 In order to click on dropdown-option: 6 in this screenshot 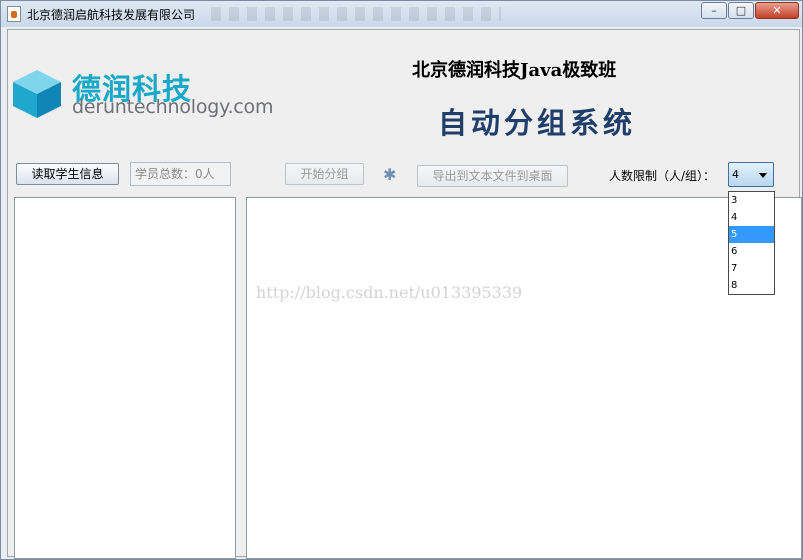, I will do `click(751, 251)`.